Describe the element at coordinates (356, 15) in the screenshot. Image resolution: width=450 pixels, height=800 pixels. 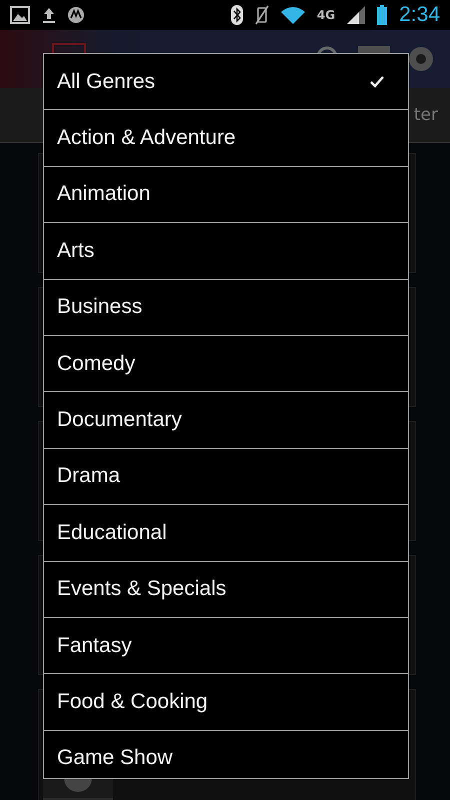
I see `signal-icon` at that location.